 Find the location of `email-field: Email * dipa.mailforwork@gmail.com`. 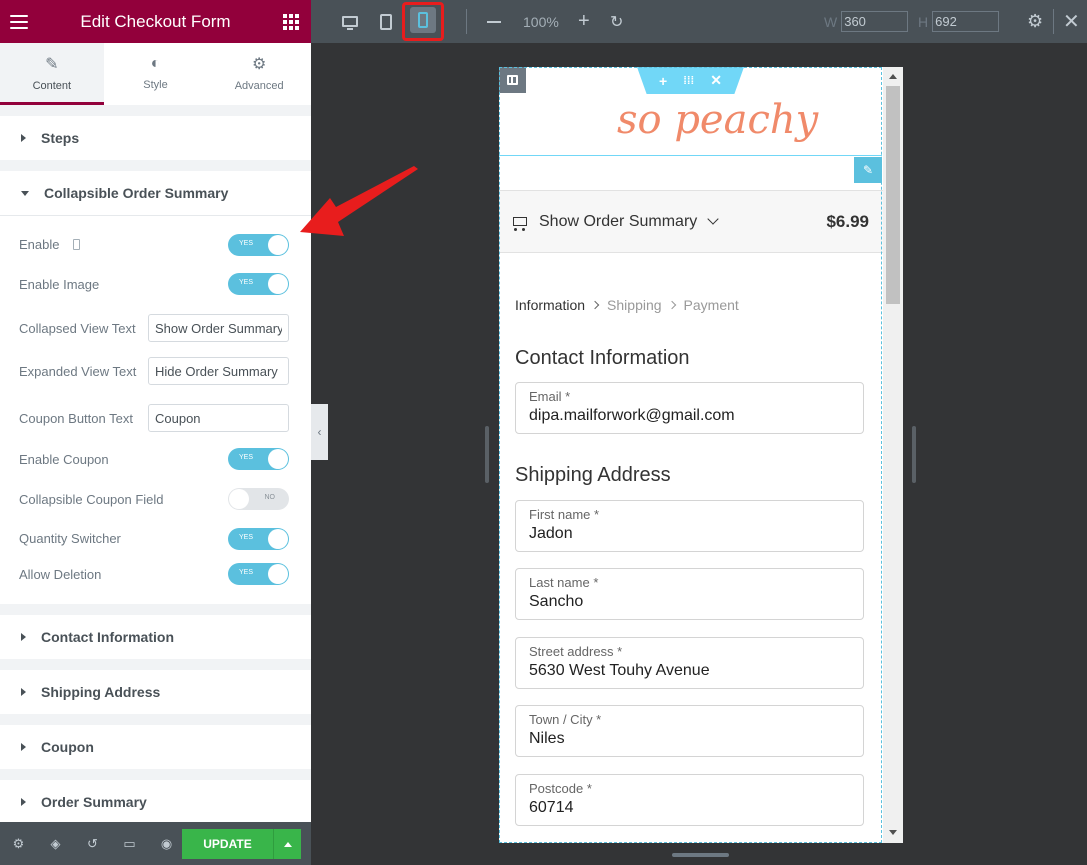

email-field: Email * dipa.mailforwork@gmail.com is located at coordinates (689, 408).